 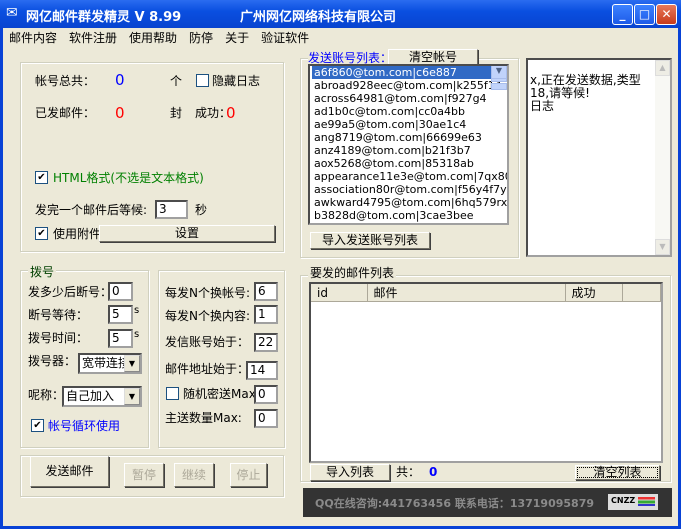 I want to click on import-accounts-button: 导入发送账号列表, so click(x=370, y=240).